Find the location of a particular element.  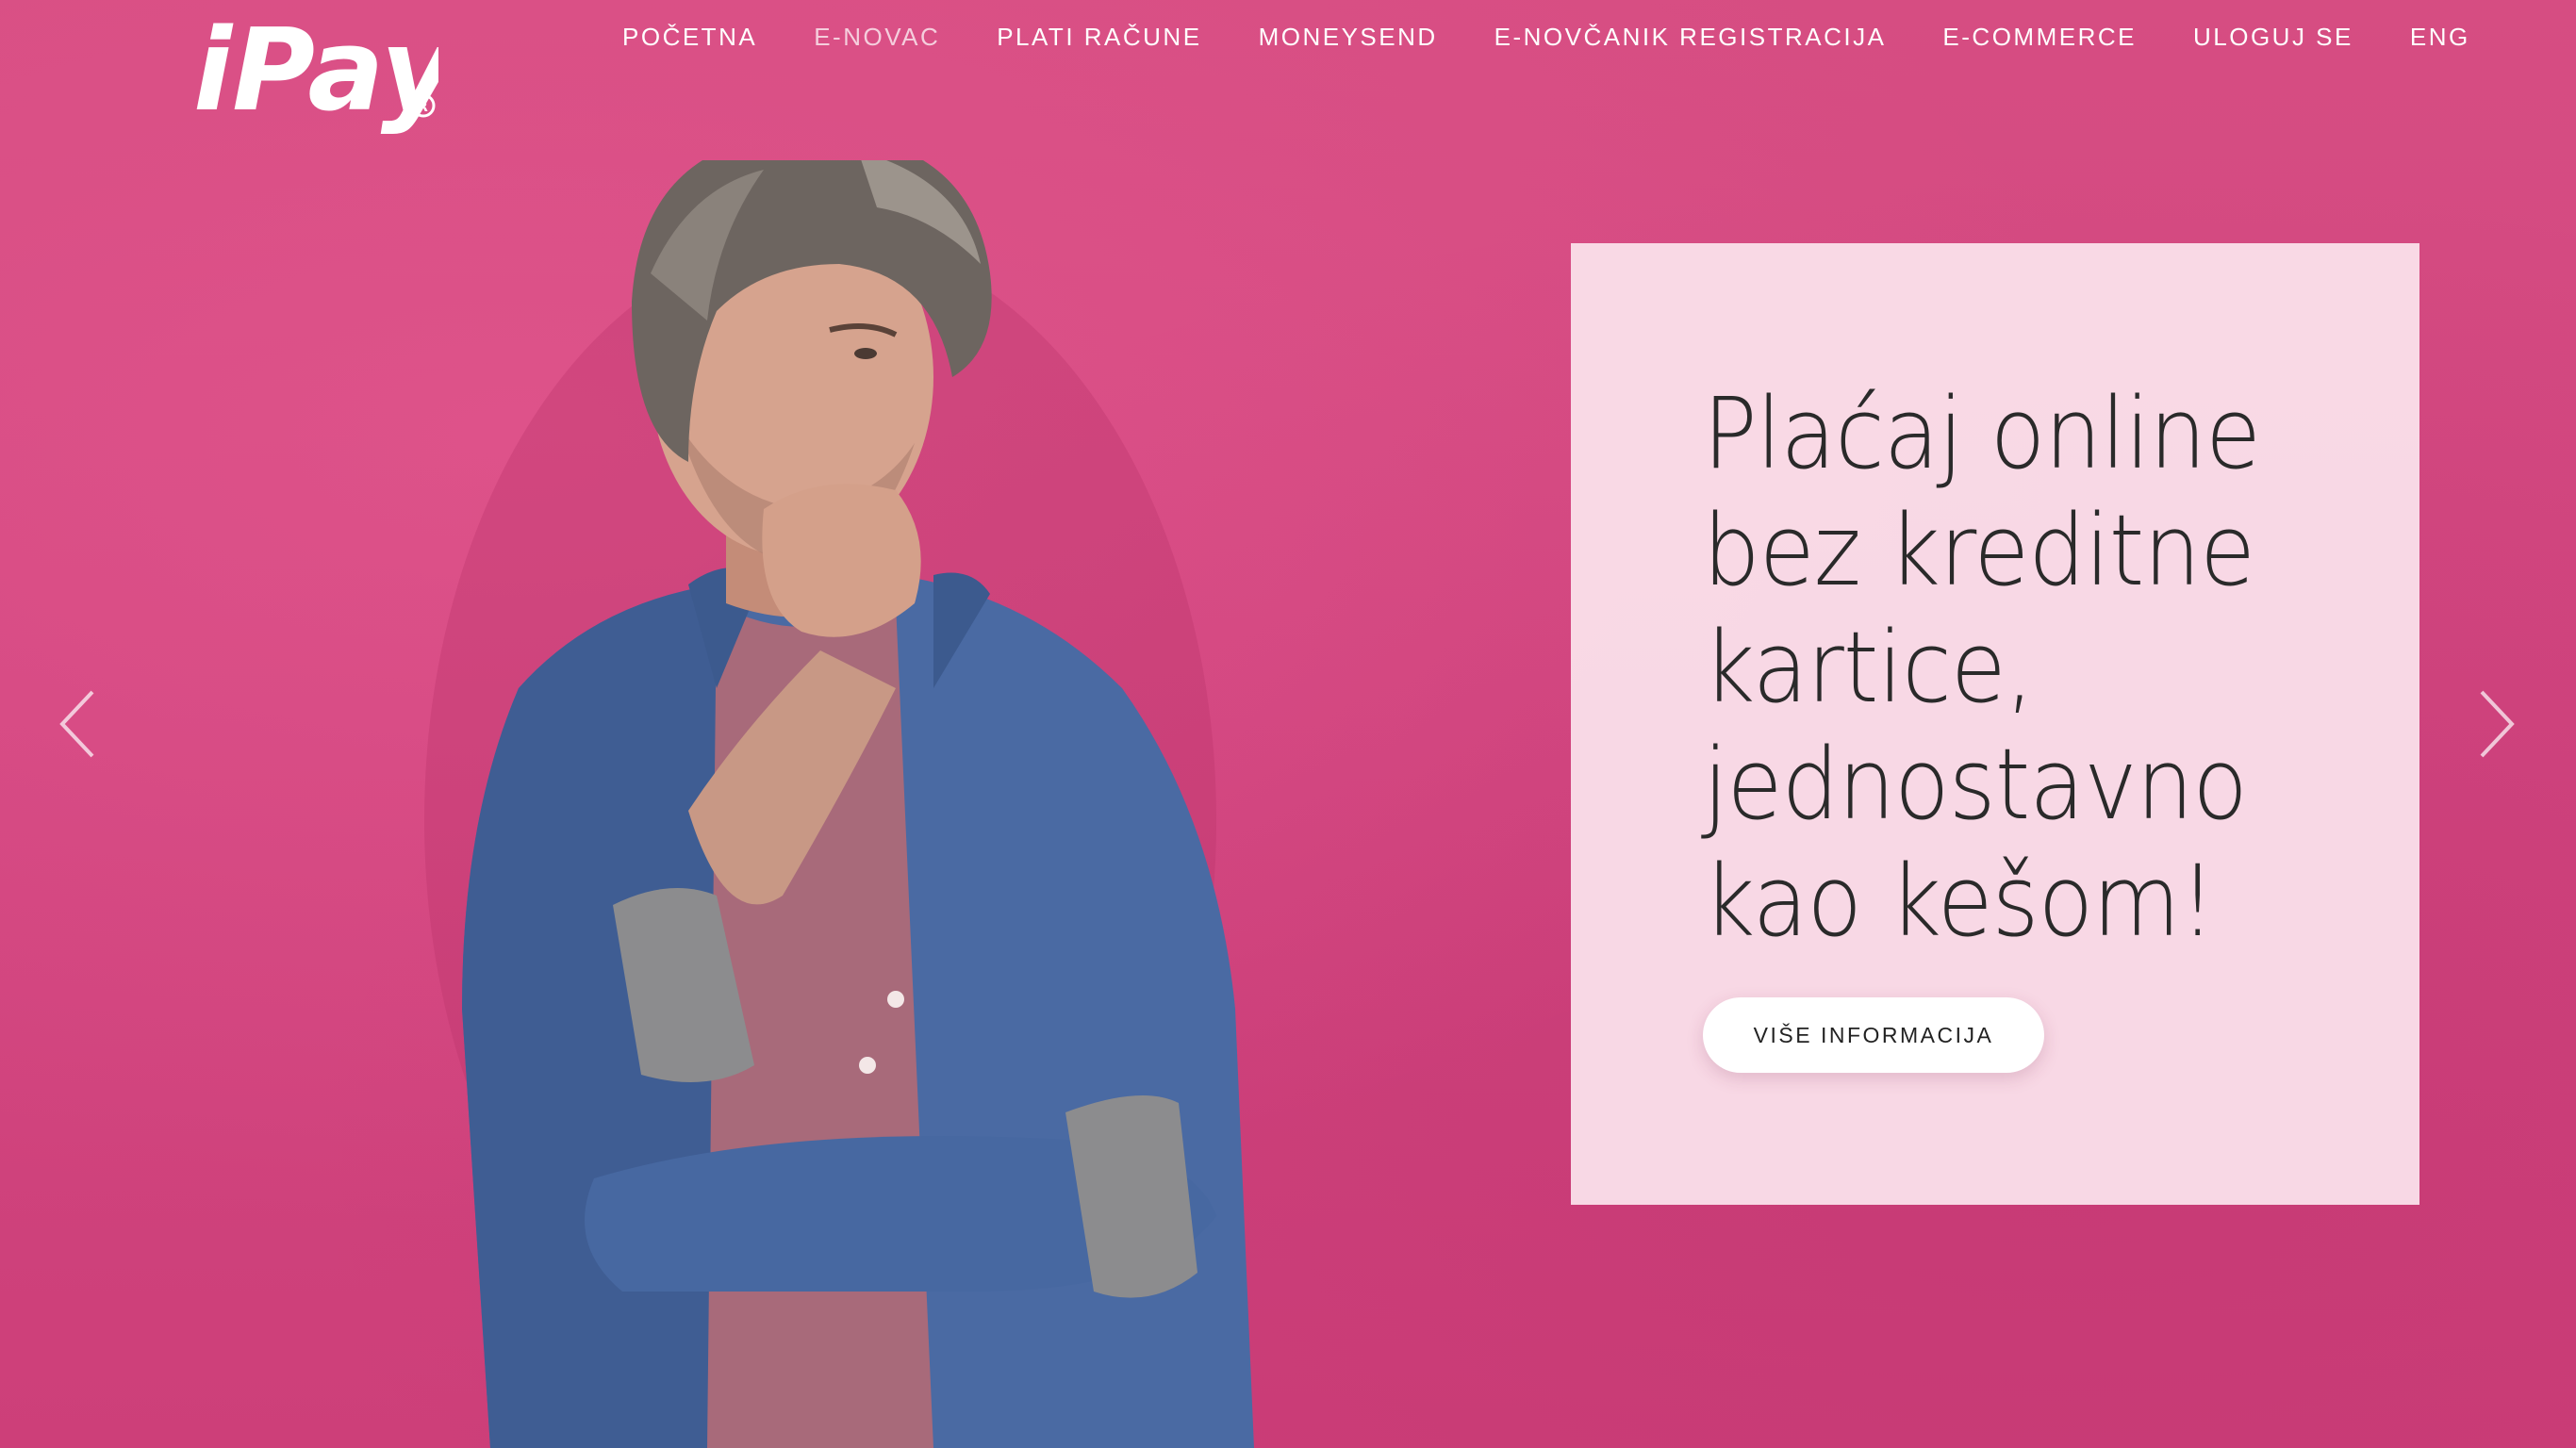

headline-line: bez kreditne is located at coordinates (1979, 550).